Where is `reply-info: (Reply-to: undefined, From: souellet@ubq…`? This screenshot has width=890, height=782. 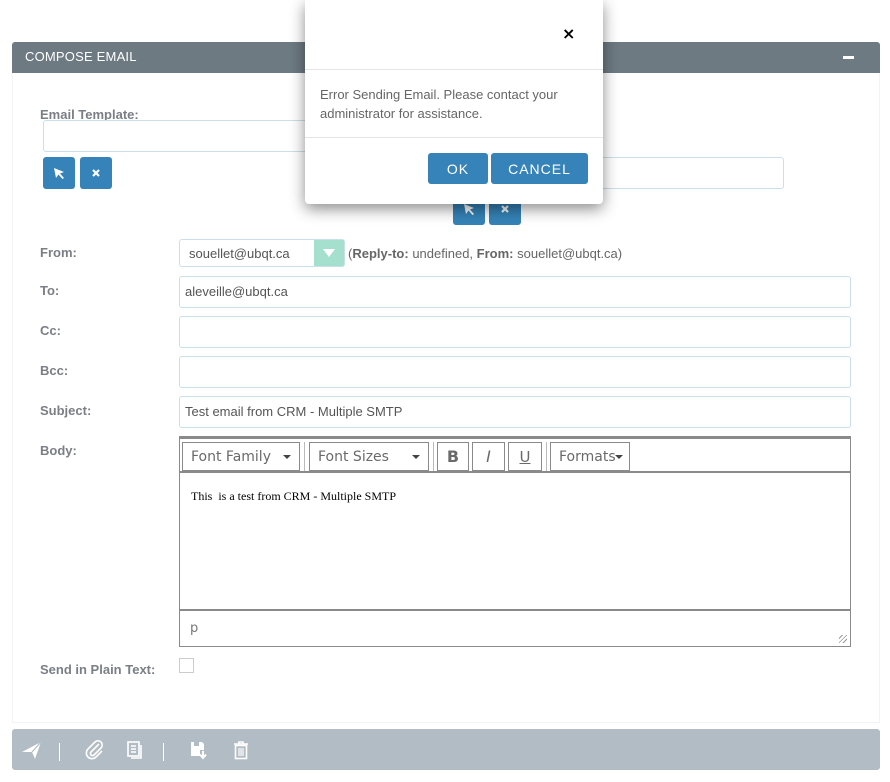
reply-info: (Reply-to: undefined, From: souellet@ubq… is located at coordinates (485, 253).